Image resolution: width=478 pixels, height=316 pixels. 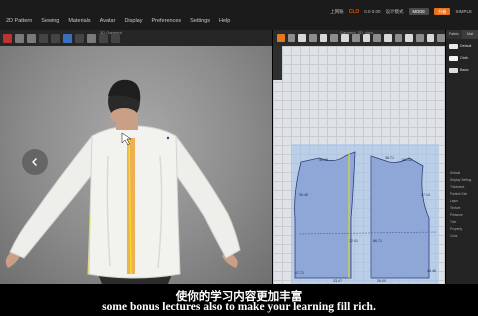 What do you see at coordinates (325, 215) in the screenshot?
I see `back-pattern-piece` at bounding box center [325, 215].